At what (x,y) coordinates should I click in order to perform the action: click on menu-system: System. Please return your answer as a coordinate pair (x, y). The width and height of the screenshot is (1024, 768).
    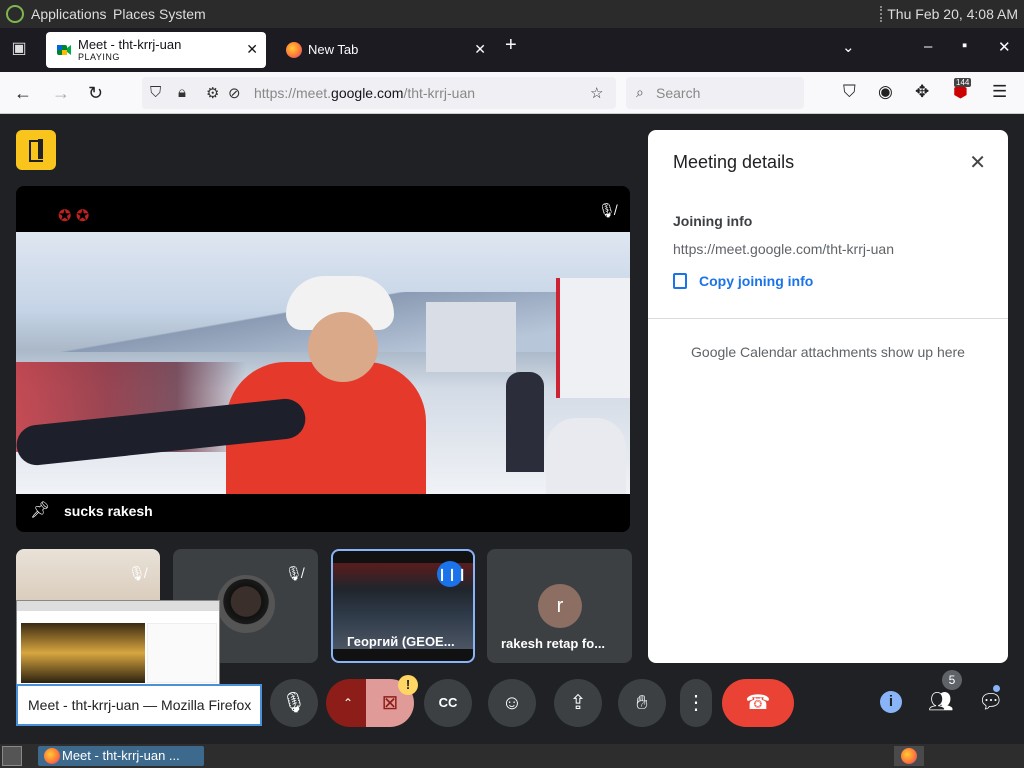
    Looking at the image, I should click on (182, 14).